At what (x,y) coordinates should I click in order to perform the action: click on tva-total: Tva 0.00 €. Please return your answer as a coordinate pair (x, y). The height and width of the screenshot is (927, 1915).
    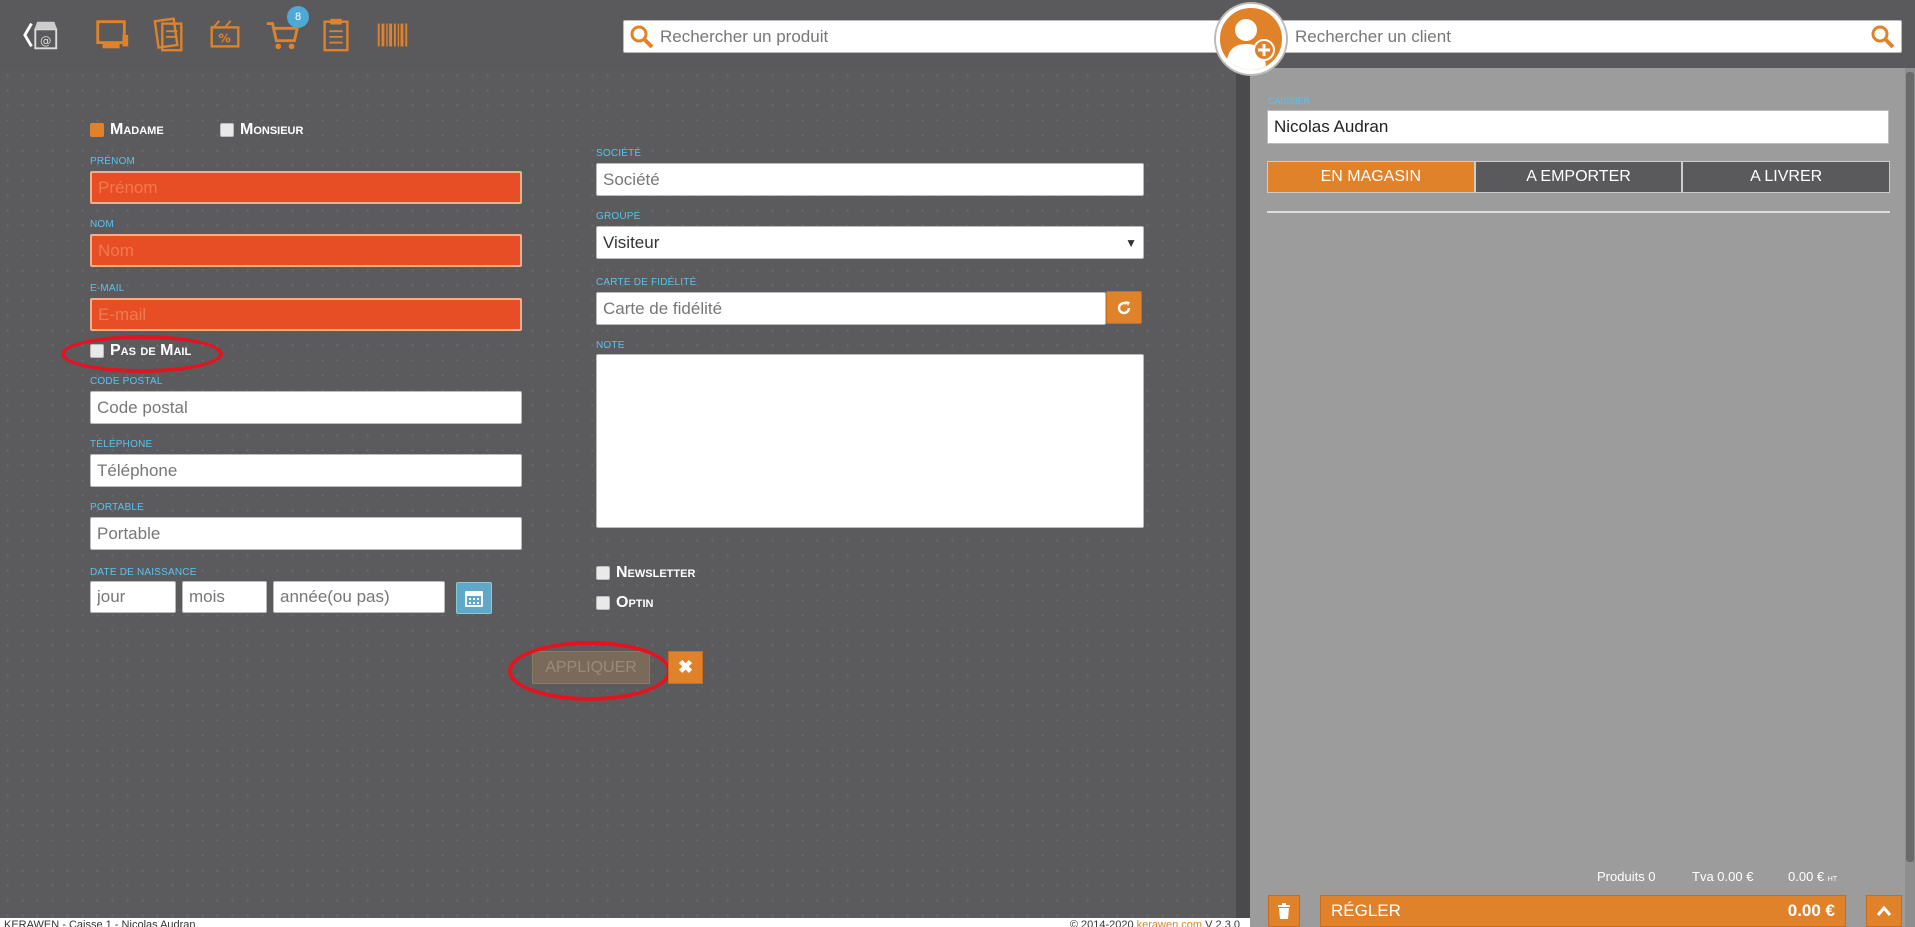
    Looking at the image, I should click on (1723, 876).